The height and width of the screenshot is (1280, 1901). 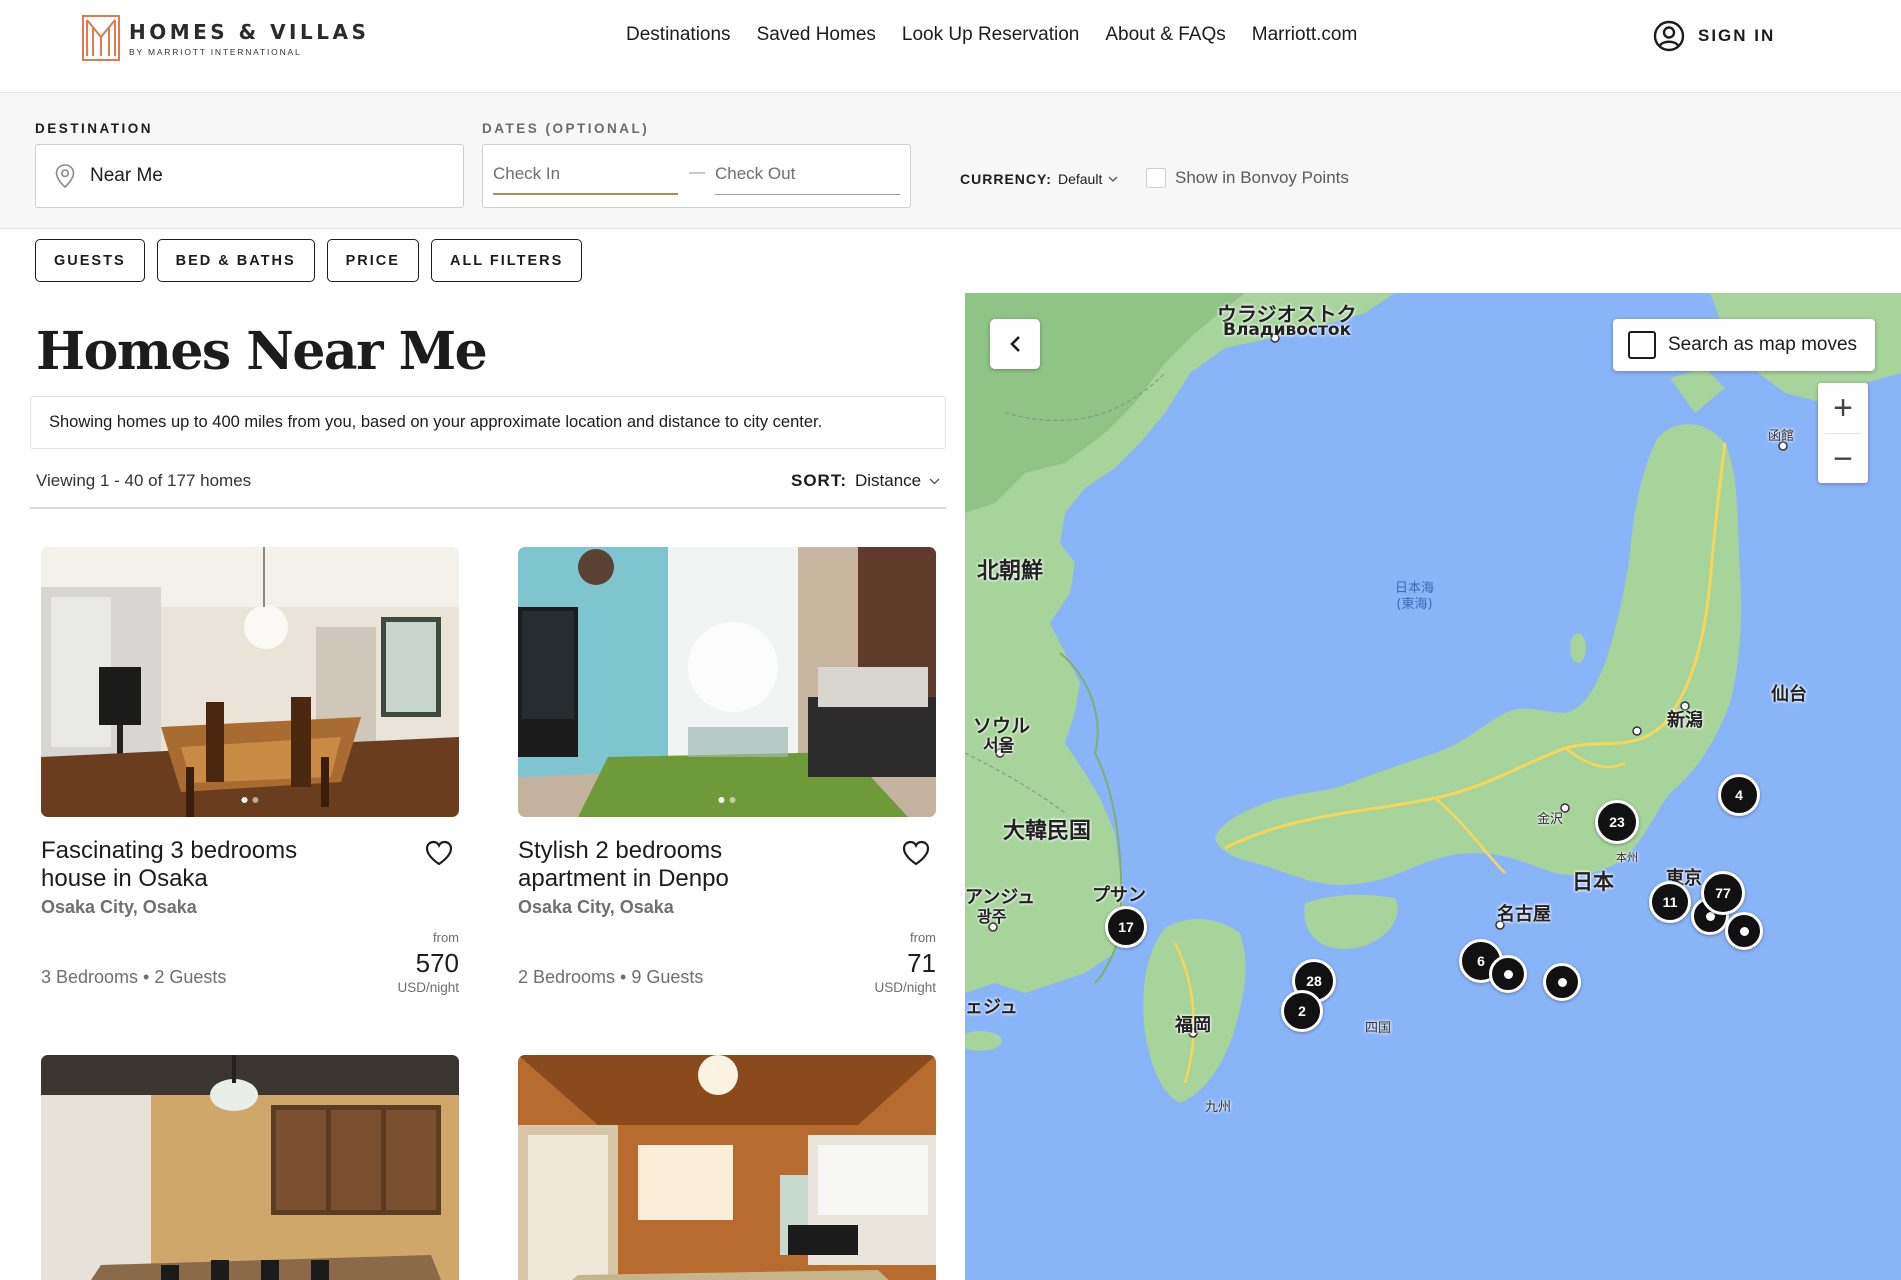 I want to click on sea-of-japan-line2: (東海), so click(x=1414, y=604).